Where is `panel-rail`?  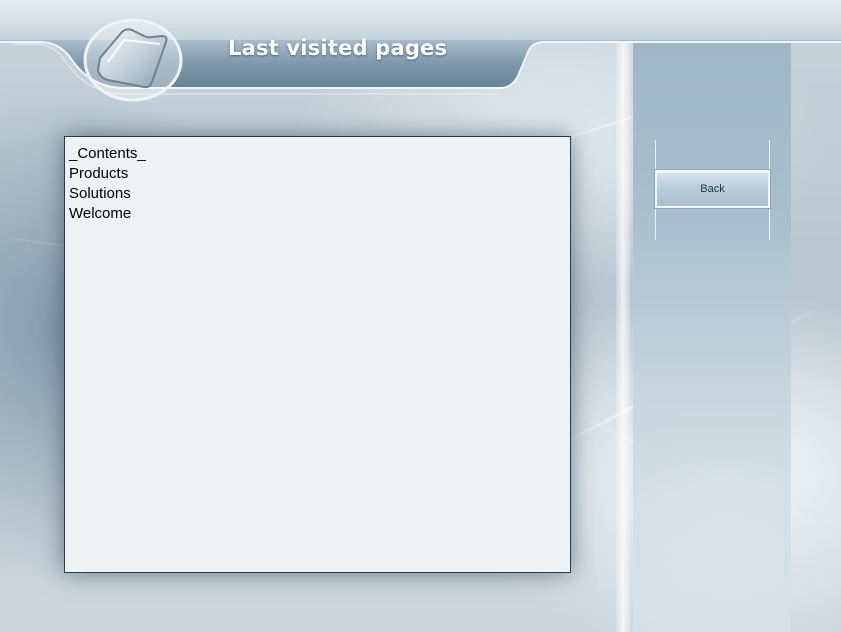
panel-rail is located at coordinates (623, 337).